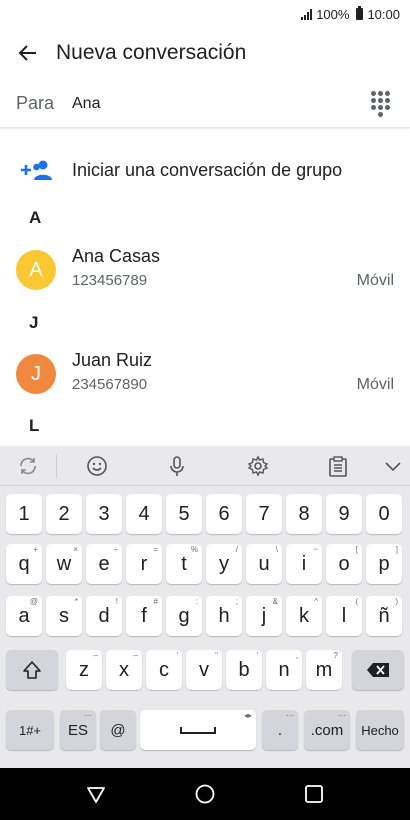 The width and height of the screenshot is (410, 820). Describe the element at coordinates (36, 374) in the screenshot. I see `avatar: J` at that location.